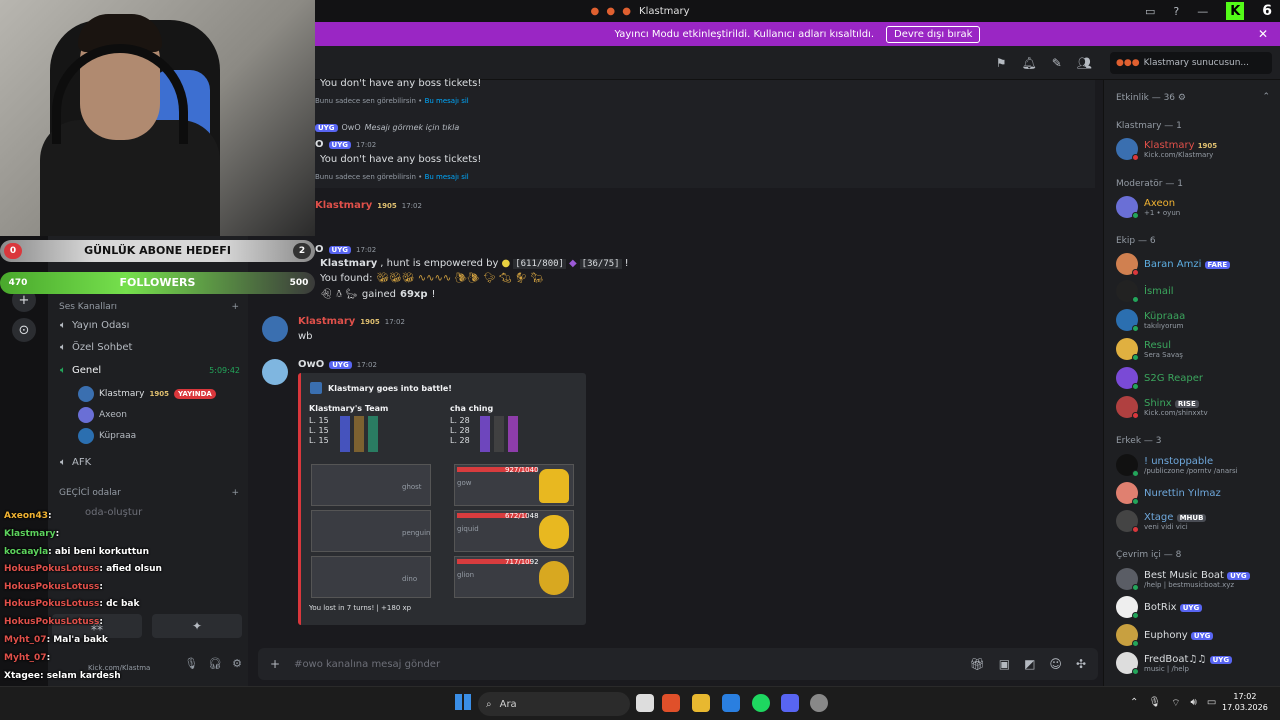 The width and height of the screenshot is (1280, 720). What do you see at coordinates (215, 663) in the screenshot?
I see `headset-icon: 🎧︎` at bounding box center [215, 663].